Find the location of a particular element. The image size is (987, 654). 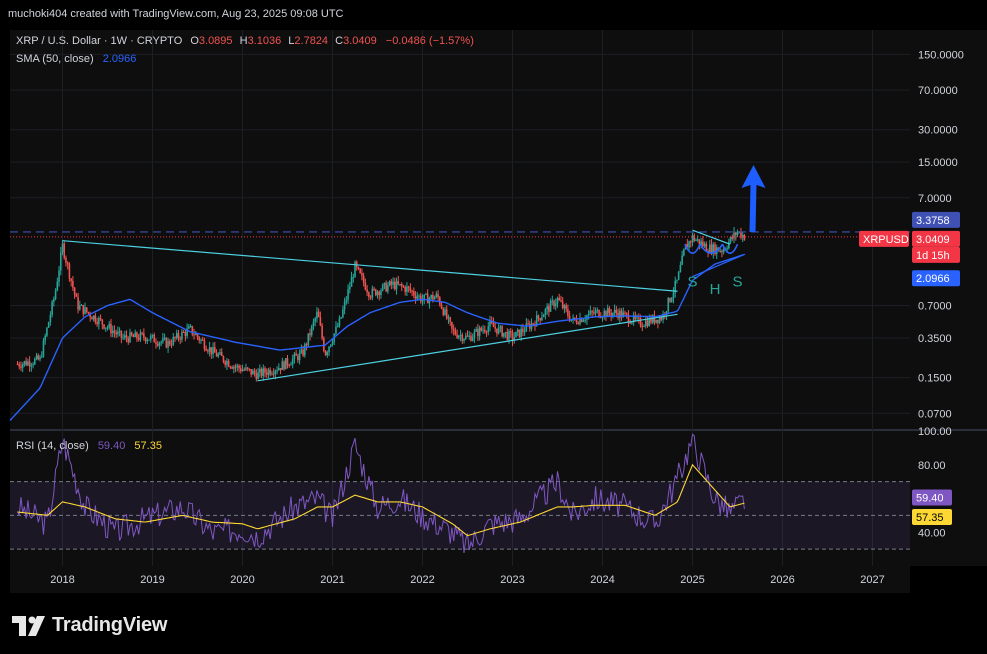

price-axis-label: 70.0000 is located at coordinates (938, 91).